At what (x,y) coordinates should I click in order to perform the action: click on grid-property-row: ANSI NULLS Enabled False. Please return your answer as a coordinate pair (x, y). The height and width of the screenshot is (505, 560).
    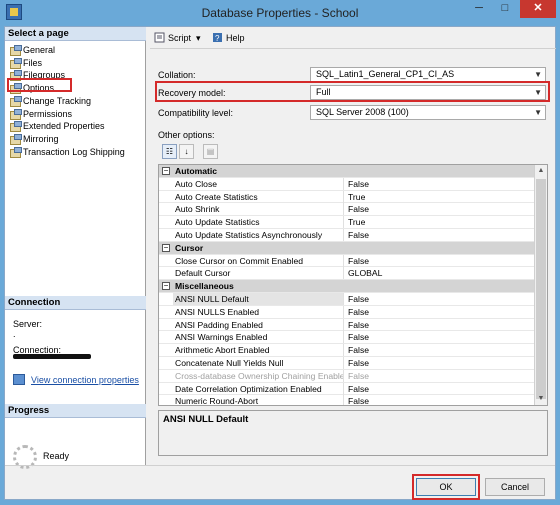
    Looking at the image, I should click on (347, 312).